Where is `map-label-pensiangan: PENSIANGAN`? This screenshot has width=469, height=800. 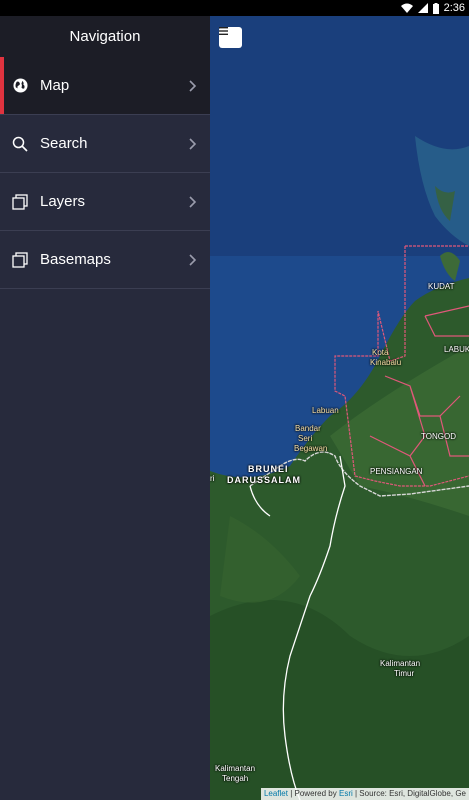 map-label-pensiangan: PENSIANGAN is located at coordinates (396, 471).